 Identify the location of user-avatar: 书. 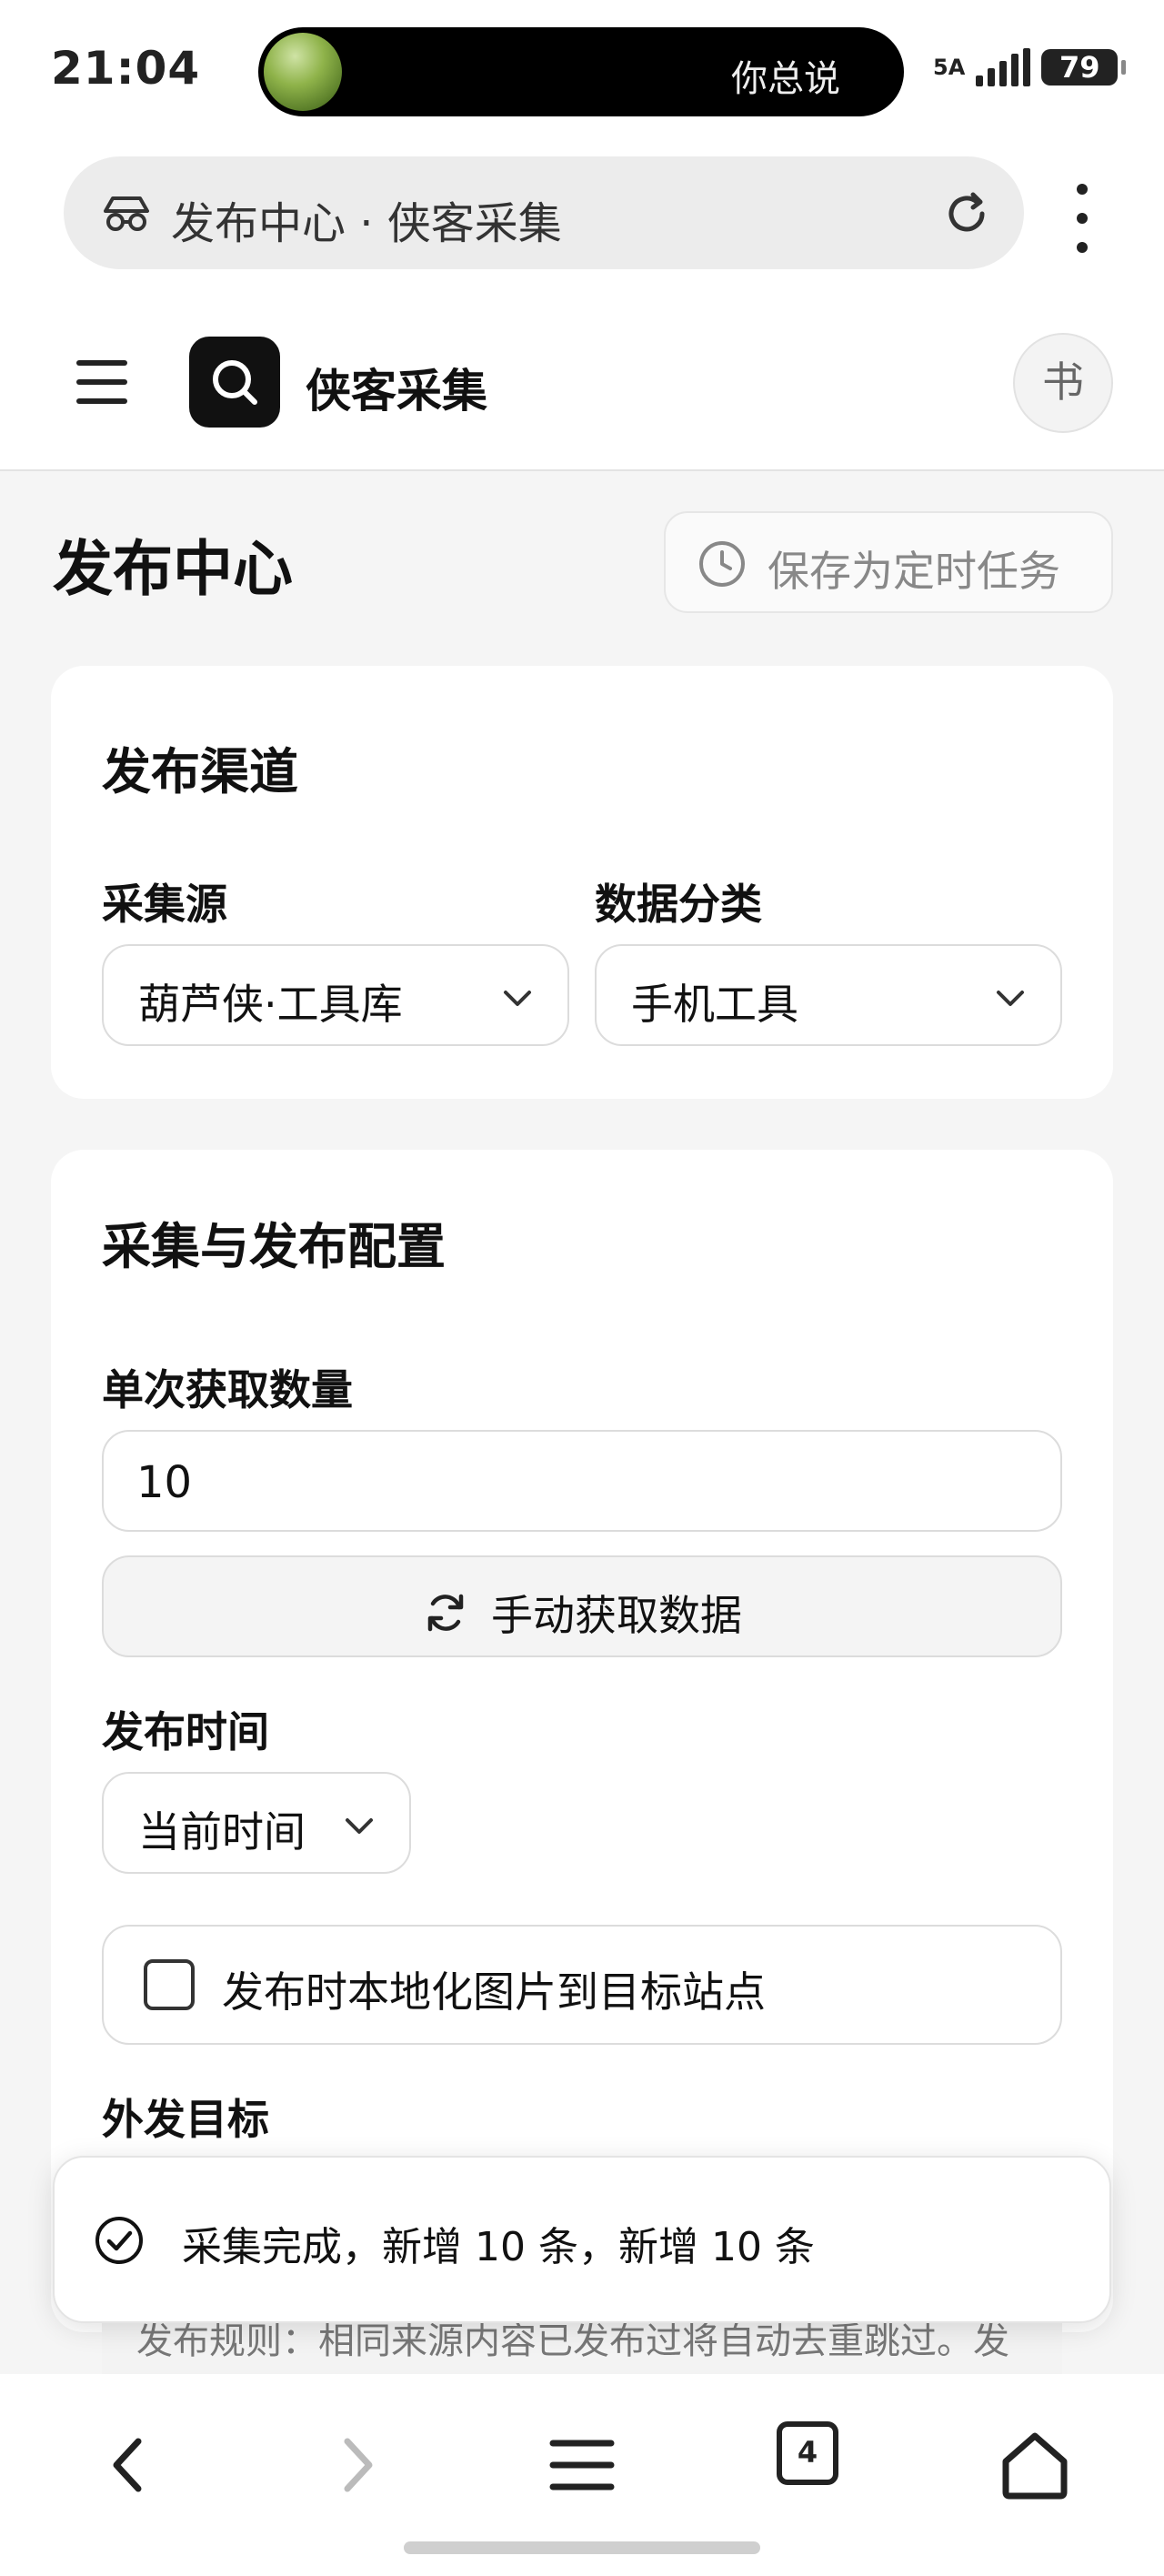
(1063, 383).